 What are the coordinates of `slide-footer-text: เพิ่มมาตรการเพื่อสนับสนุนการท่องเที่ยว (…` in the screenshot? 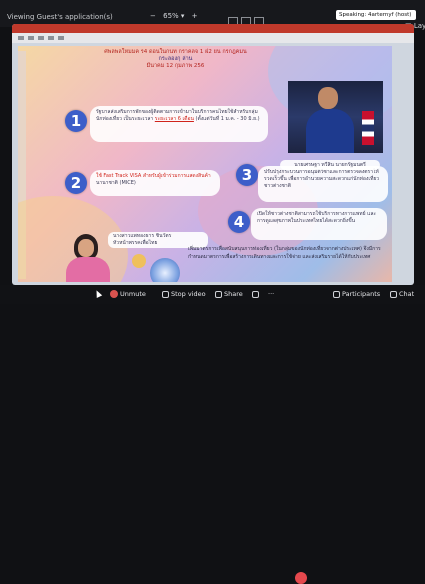 It's located at (284, 253).